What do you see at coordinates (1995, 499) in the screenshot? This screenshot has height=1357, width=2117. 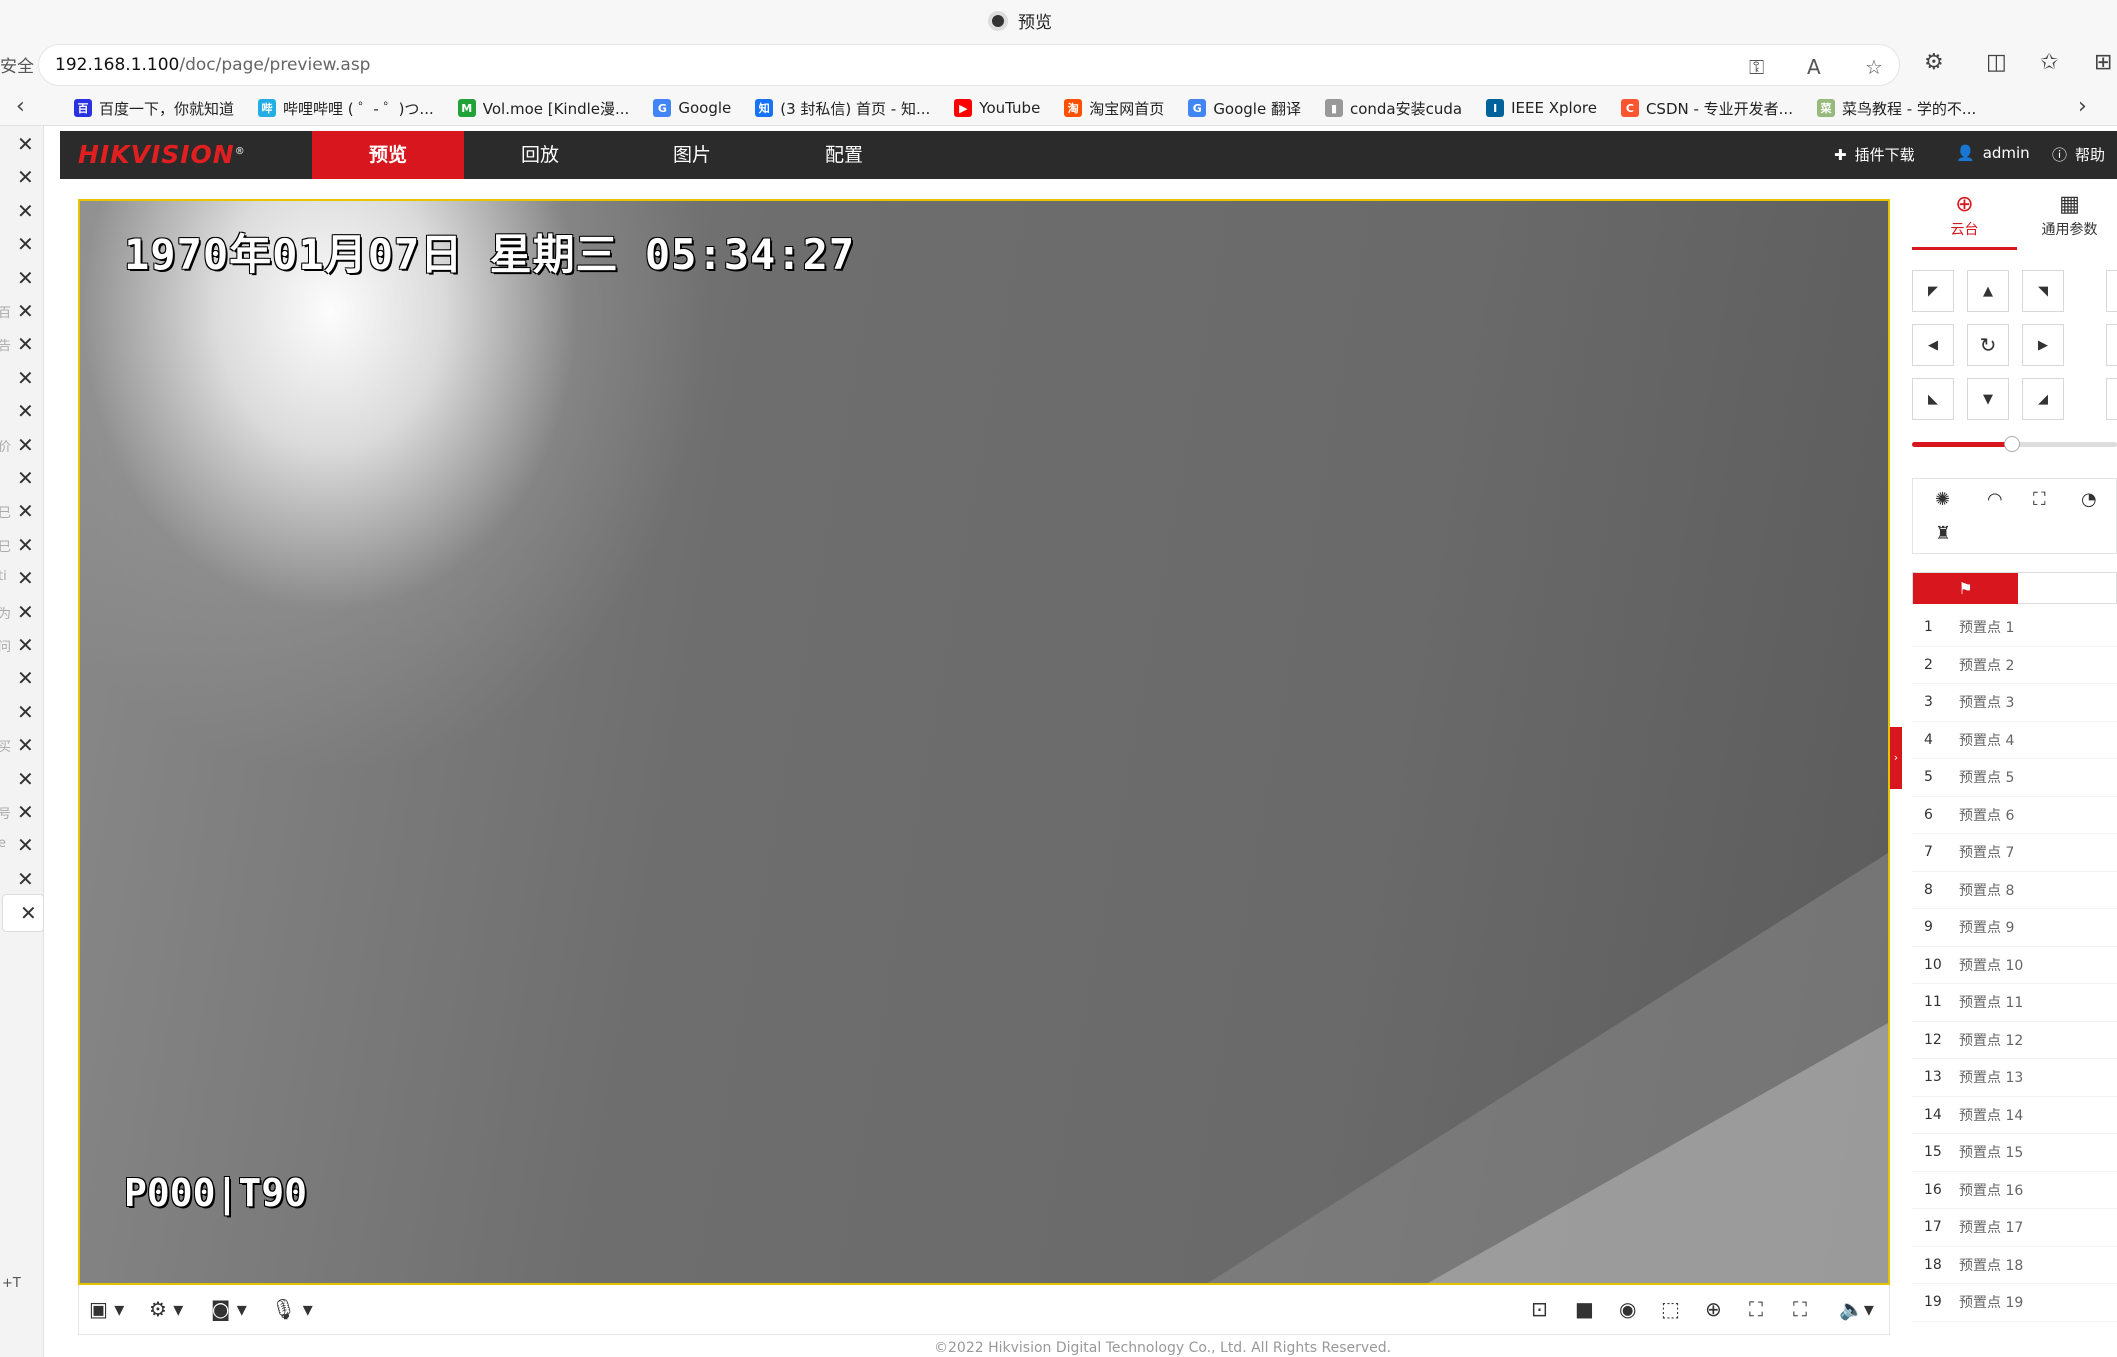 I see `wiper-icon: ◠` at bounding box center [1995, 499].